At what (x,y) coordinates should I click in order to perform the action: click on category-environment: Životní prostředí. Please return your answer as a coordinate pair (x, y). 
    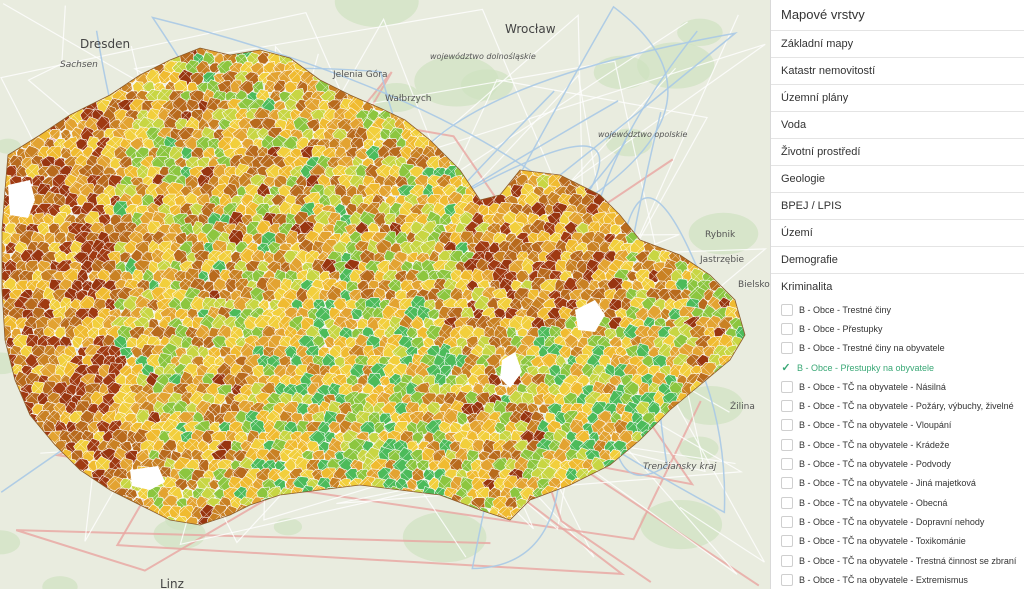
    Looking at the image, I should click on (897, 152).